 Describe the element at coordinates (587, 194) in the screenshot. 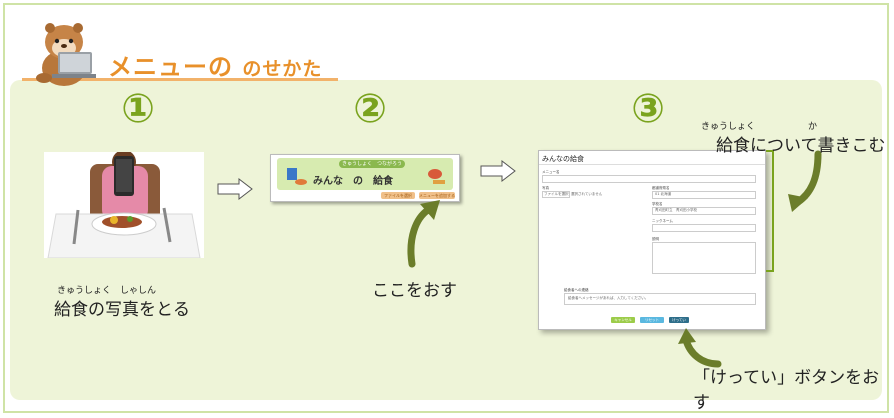

I see `file-status: 選択されていません` at that location.